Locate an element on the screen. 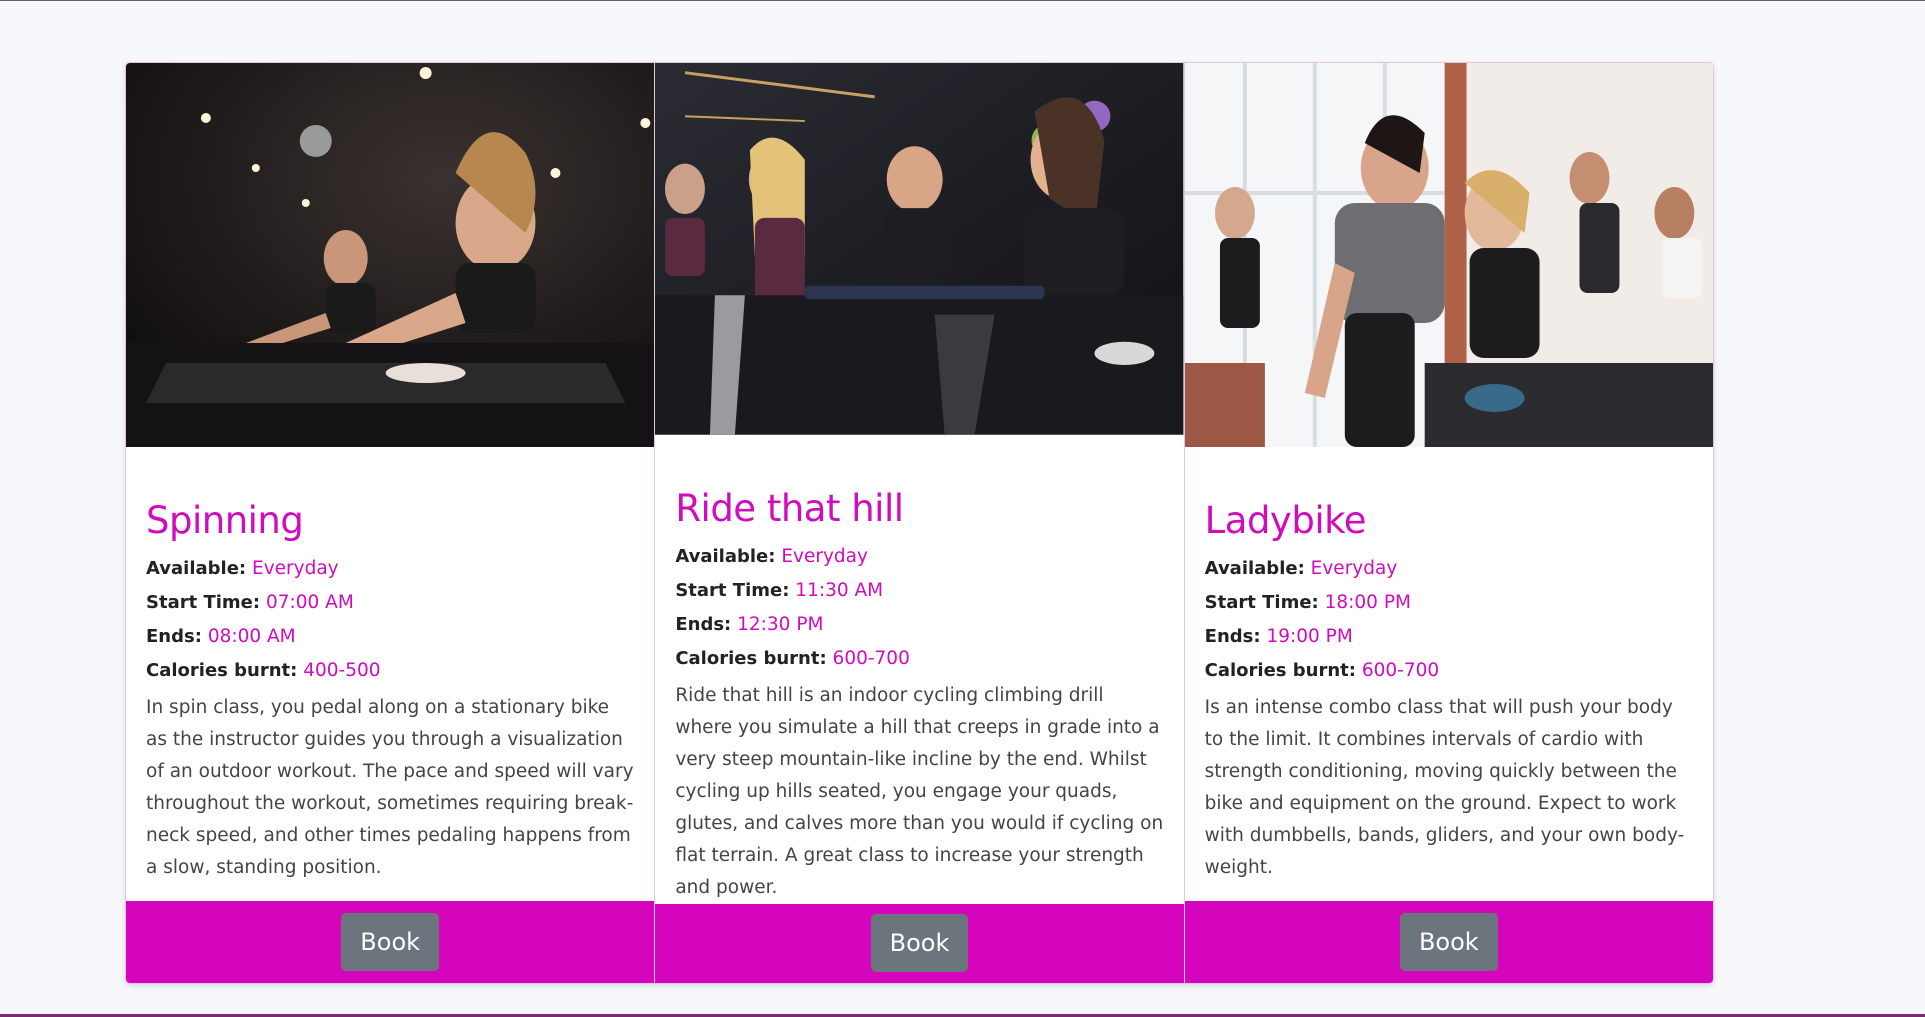 The width and height of the screenshot is (1925, 1017). book-button-ladybike: Book is located at coordinates (1448, 942).